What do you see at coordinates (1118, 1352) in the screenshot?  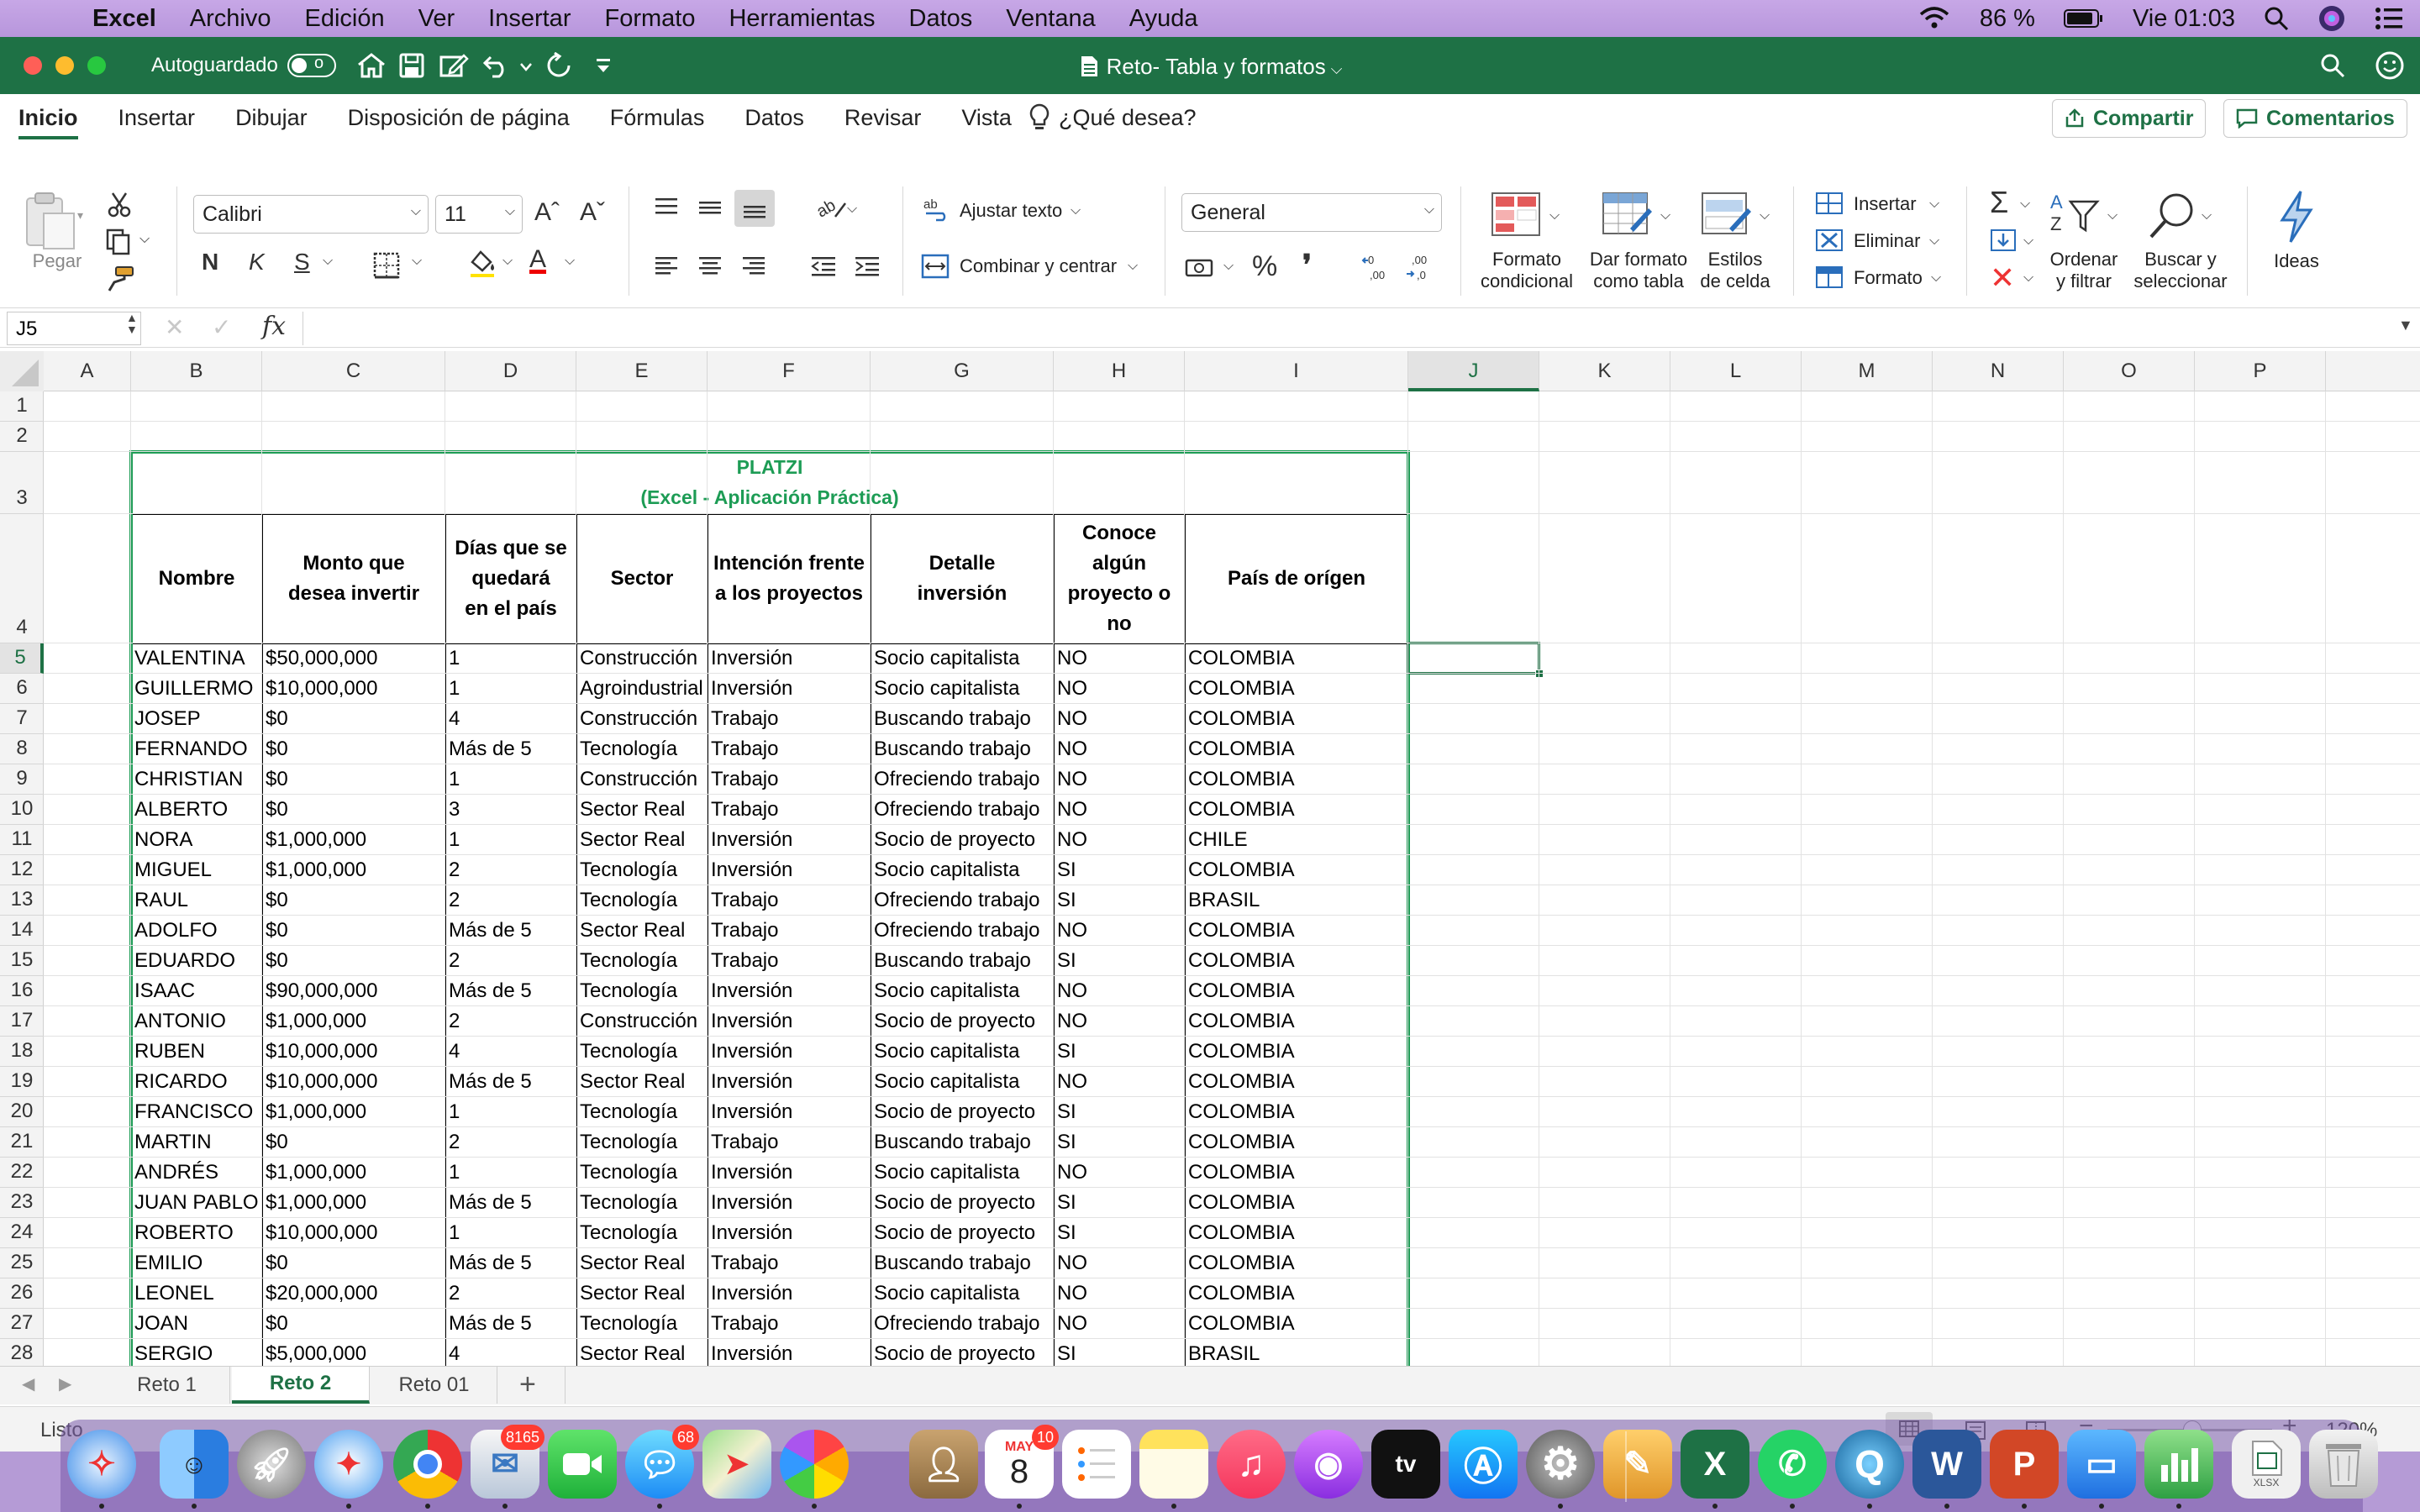 I see `table-cell: SI` at bounding box center [1118, 1352].